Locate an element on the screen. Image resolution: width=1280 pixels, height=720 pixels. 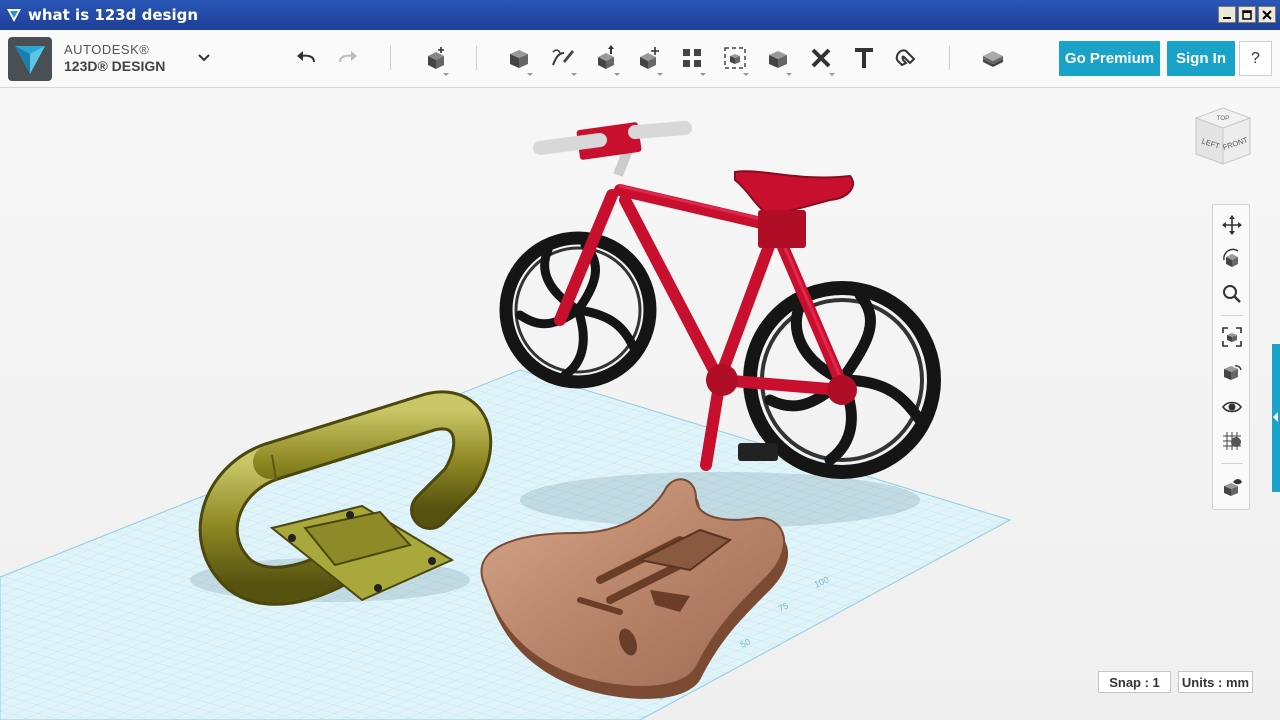
fit-button is located at coordinates (1232, 337).